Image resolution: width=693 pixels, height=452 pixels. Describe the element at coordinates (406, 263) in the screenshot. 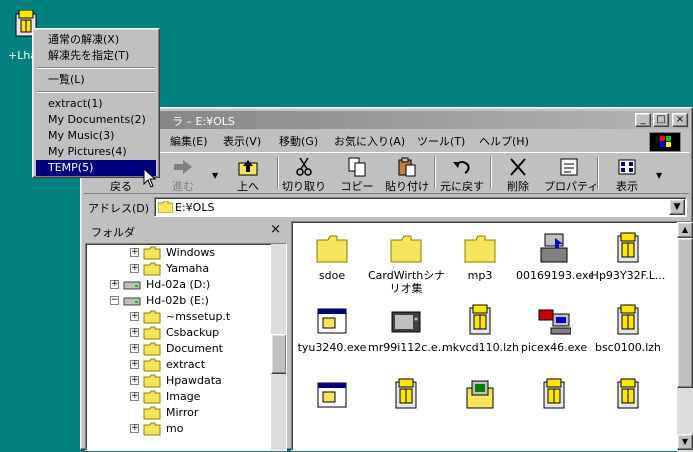

I see `file-item: CardWirthシナ リオ集` at that location.